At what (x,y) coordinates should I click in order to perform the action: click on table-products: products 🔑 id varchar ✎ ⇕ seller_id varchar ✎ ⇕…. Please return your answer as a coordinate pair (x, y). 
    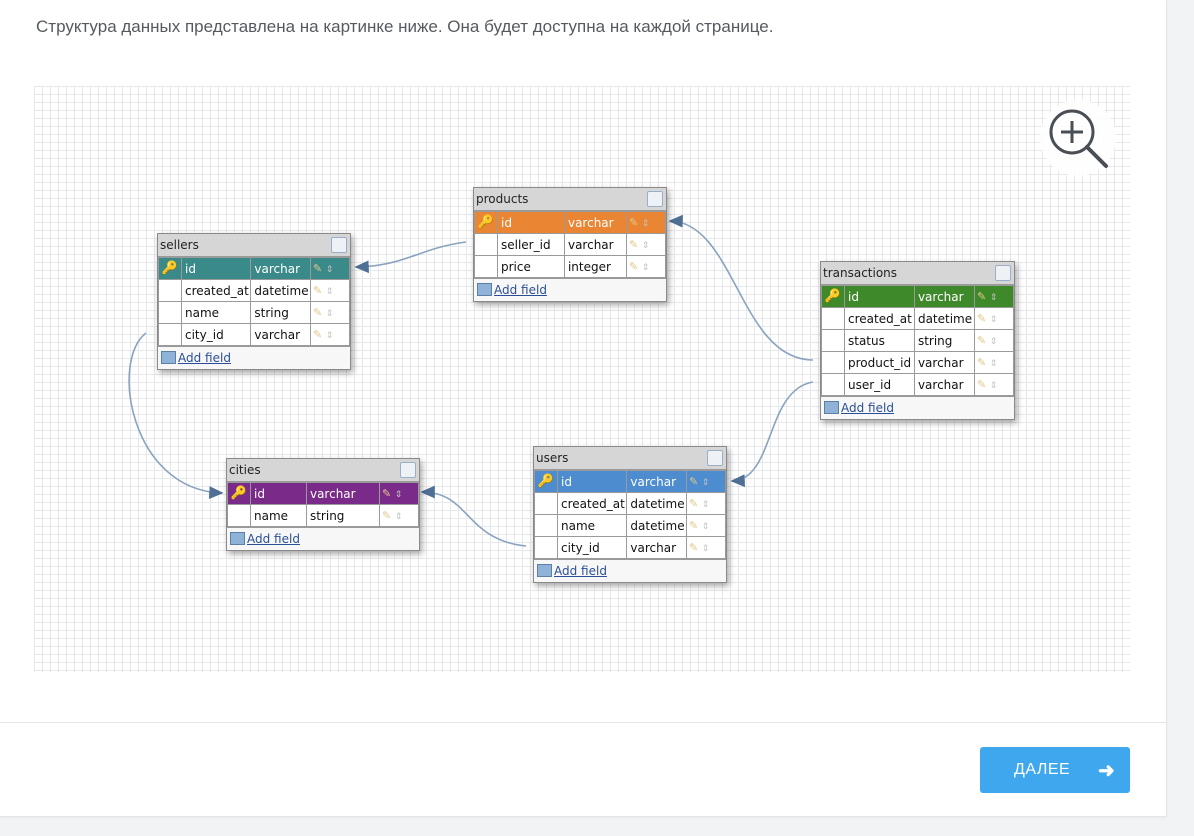
    Looking at the image, I should click on (570, 244).